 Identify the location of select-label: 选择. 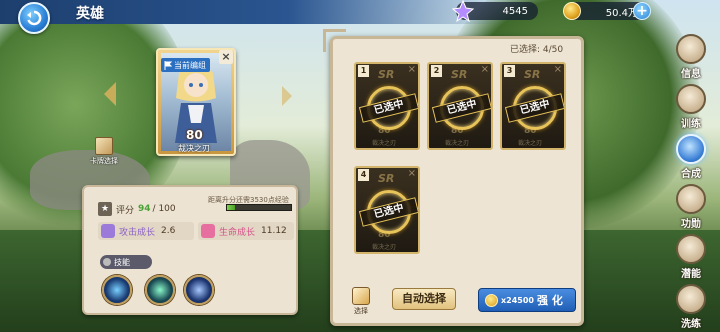
(361, 311).